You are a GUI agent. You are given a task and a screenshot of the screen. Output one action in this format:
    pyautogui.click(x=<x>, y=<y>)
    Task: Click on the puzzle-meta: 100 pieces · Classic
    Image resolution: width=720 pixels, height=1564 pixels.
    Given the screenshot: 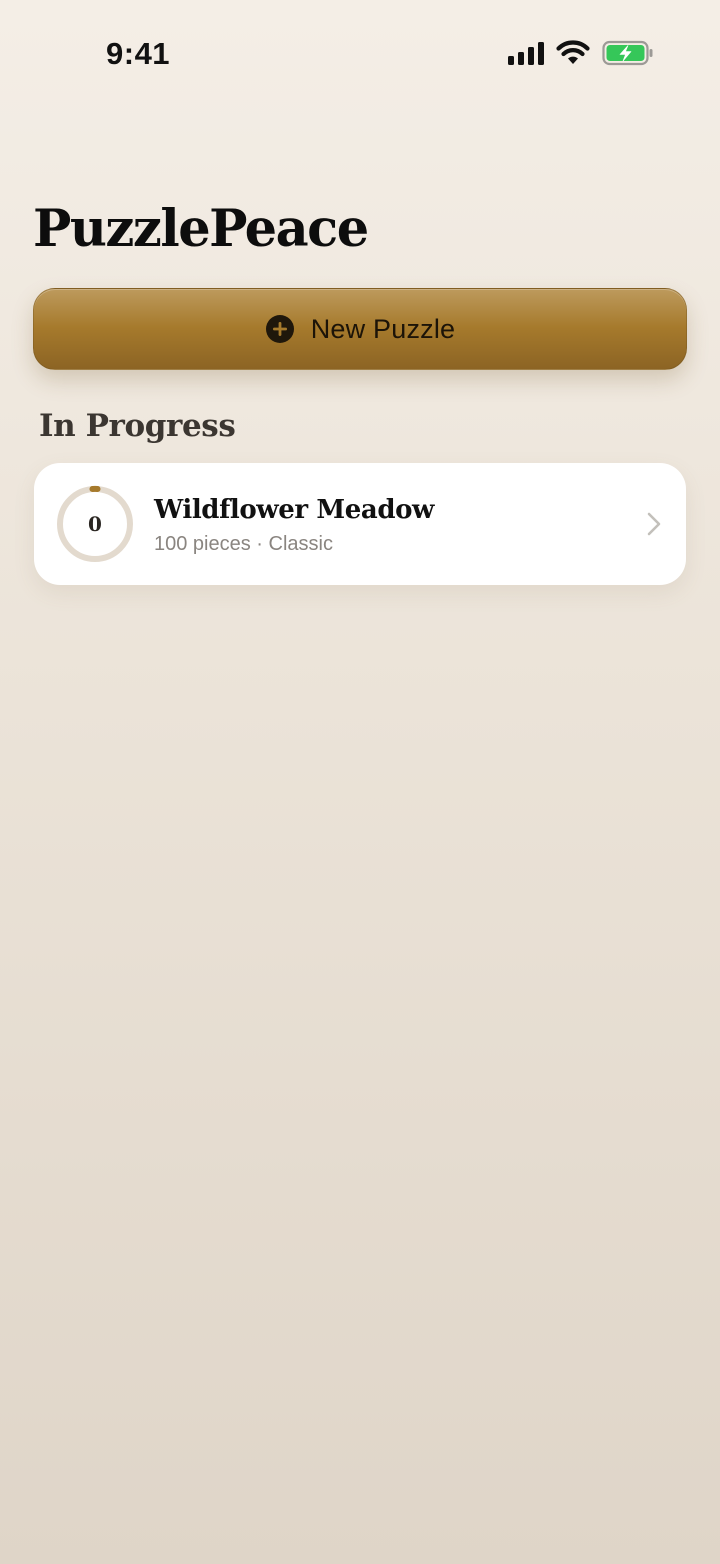 What is the action you would take?
    pyautogui.click(x=243, y=544)
    